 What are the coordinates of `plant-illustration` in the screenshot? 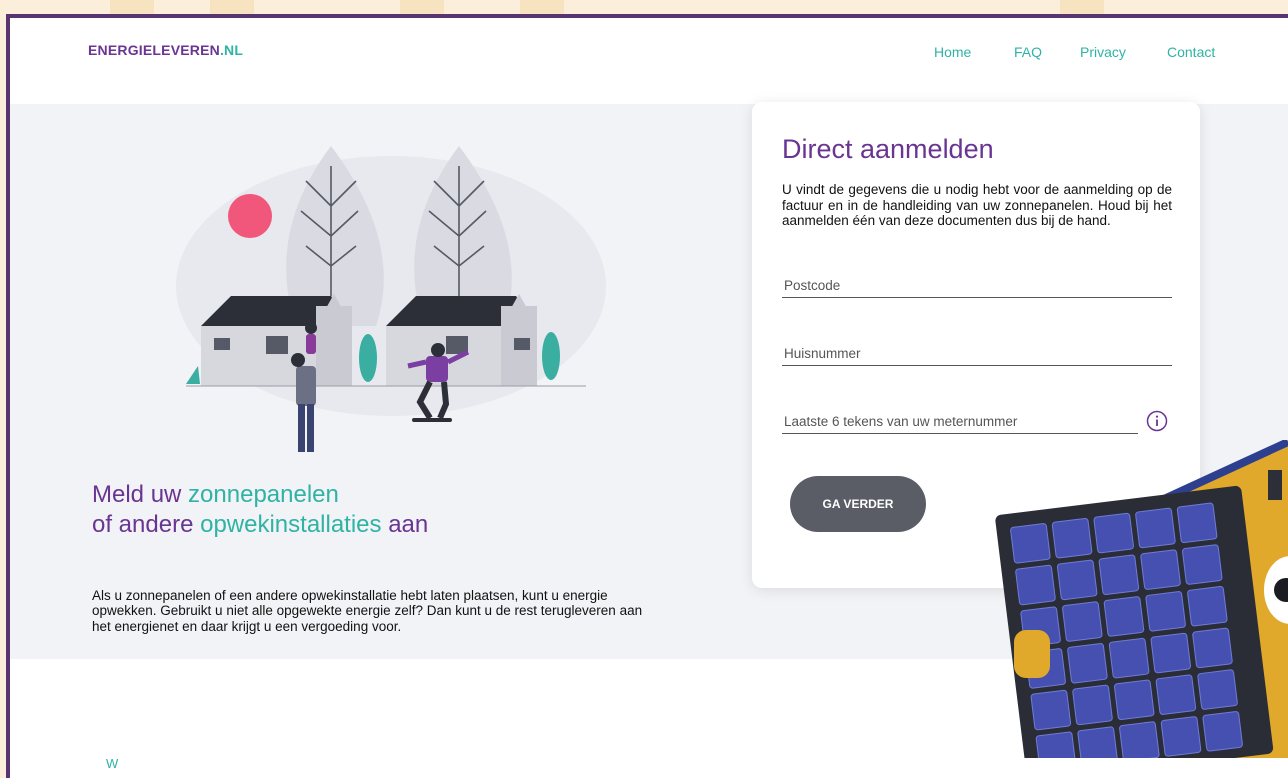 It's located at (193, 375).